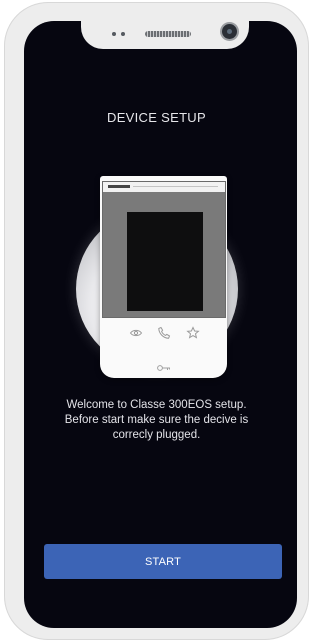 The height and width of the screenshot is (644, 320). What do you see at coordinates (119, 186) in the screenshot?
I see `device-logo-icon` at bounding box center [119, 186].